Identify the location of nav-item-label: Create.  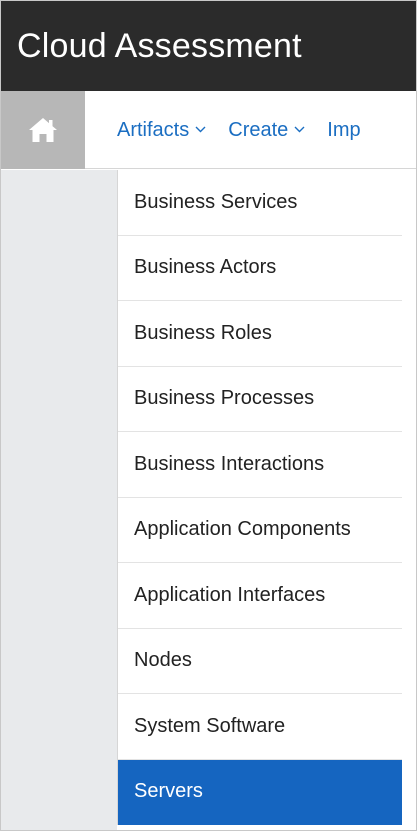
(258, 129).